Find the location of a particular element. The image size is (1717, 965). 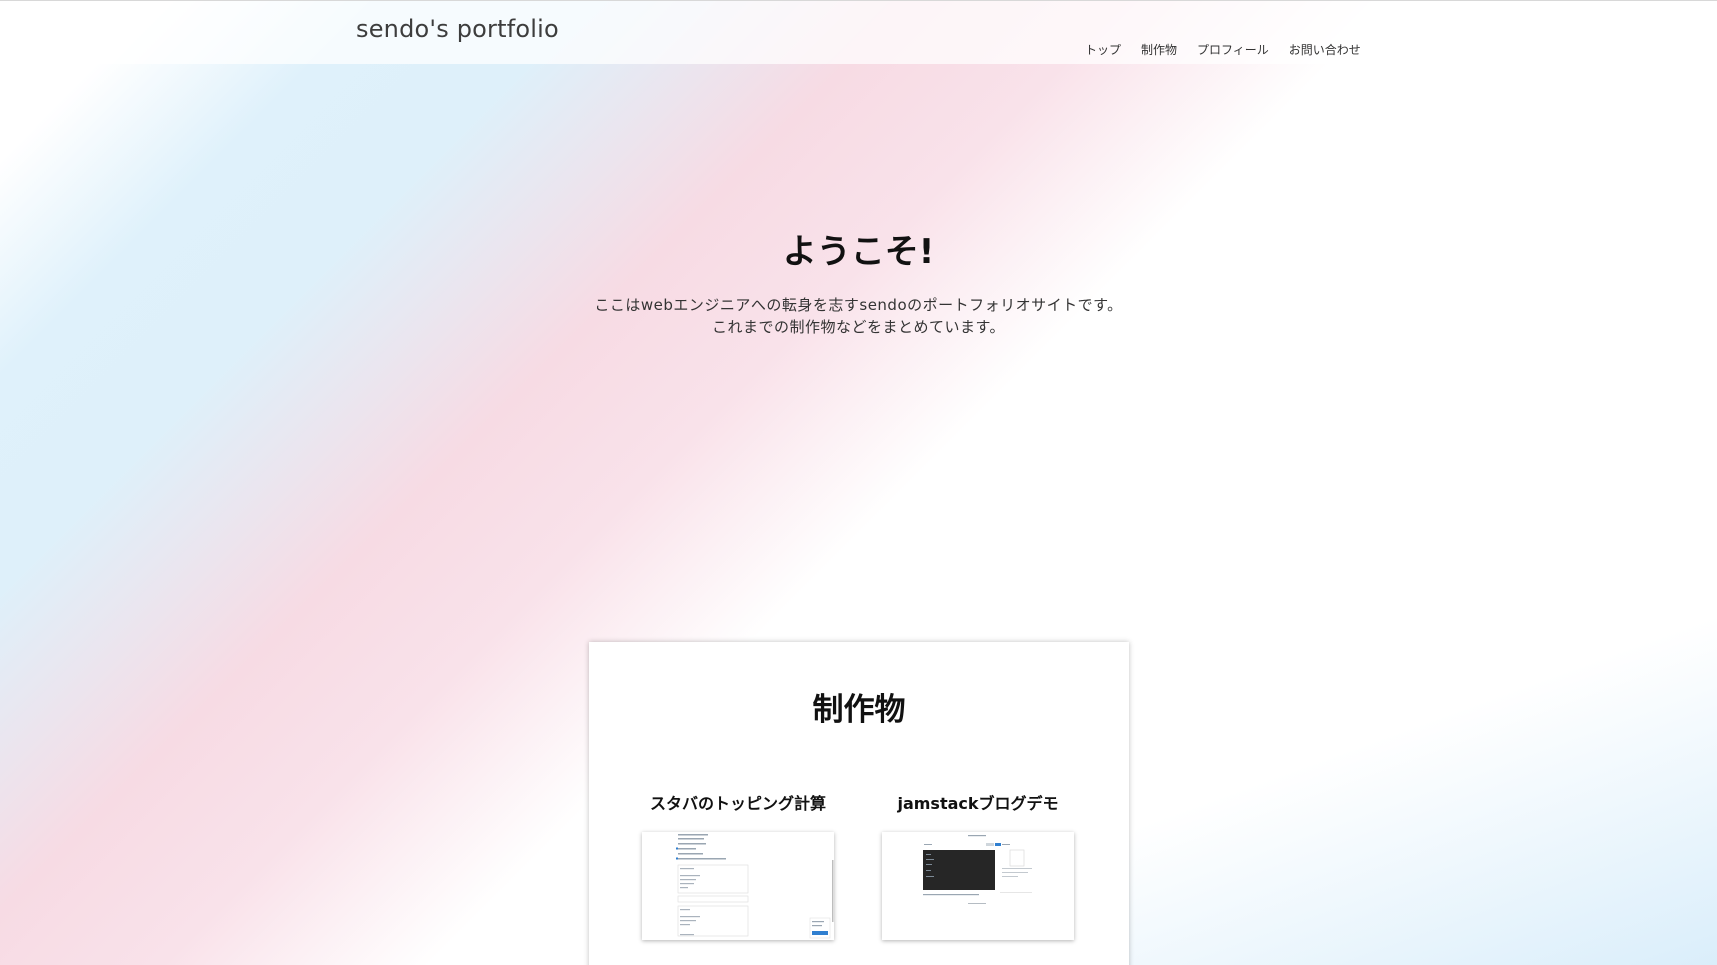

nav-item-contact: お問い合わせ is located at coordinates (1325, 49).